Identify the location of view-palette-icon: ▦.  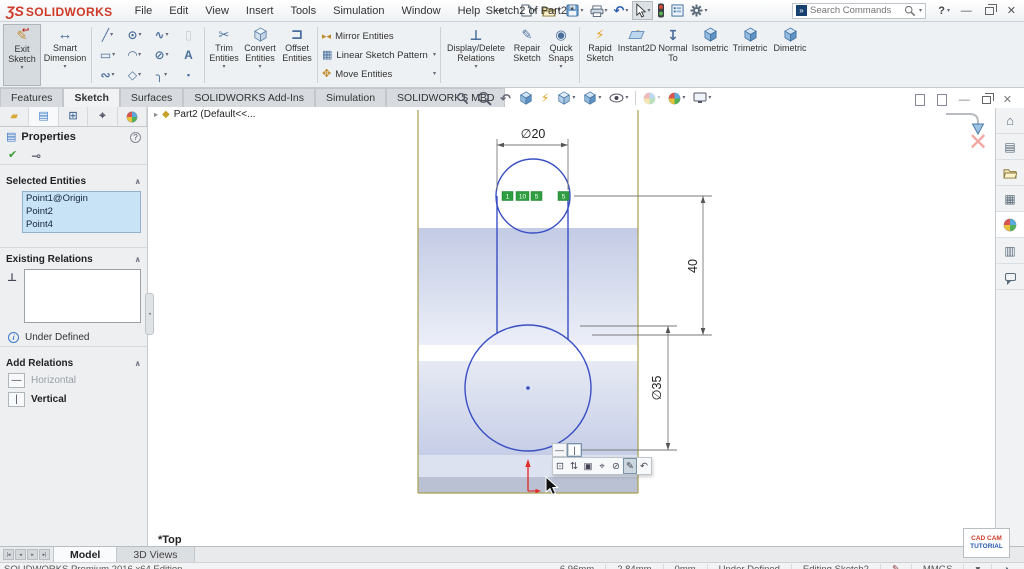
(1010, 199).